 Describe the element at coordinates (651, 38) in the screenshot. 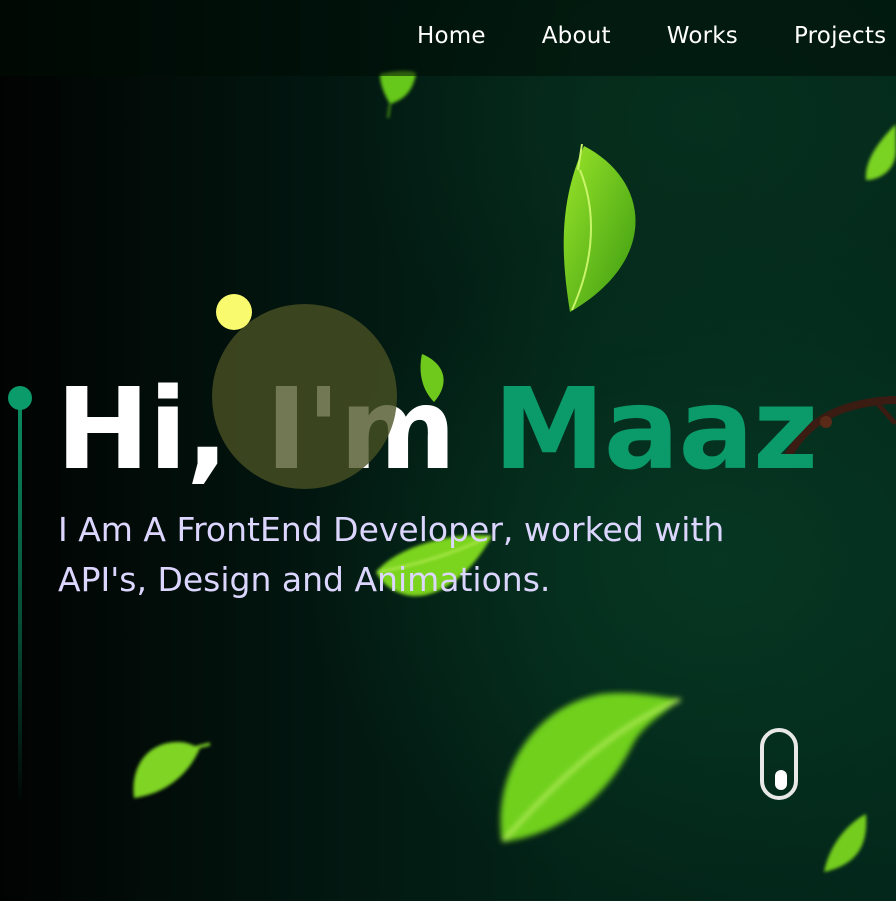

I see `nav-links: Home About Works Projects` at that location.